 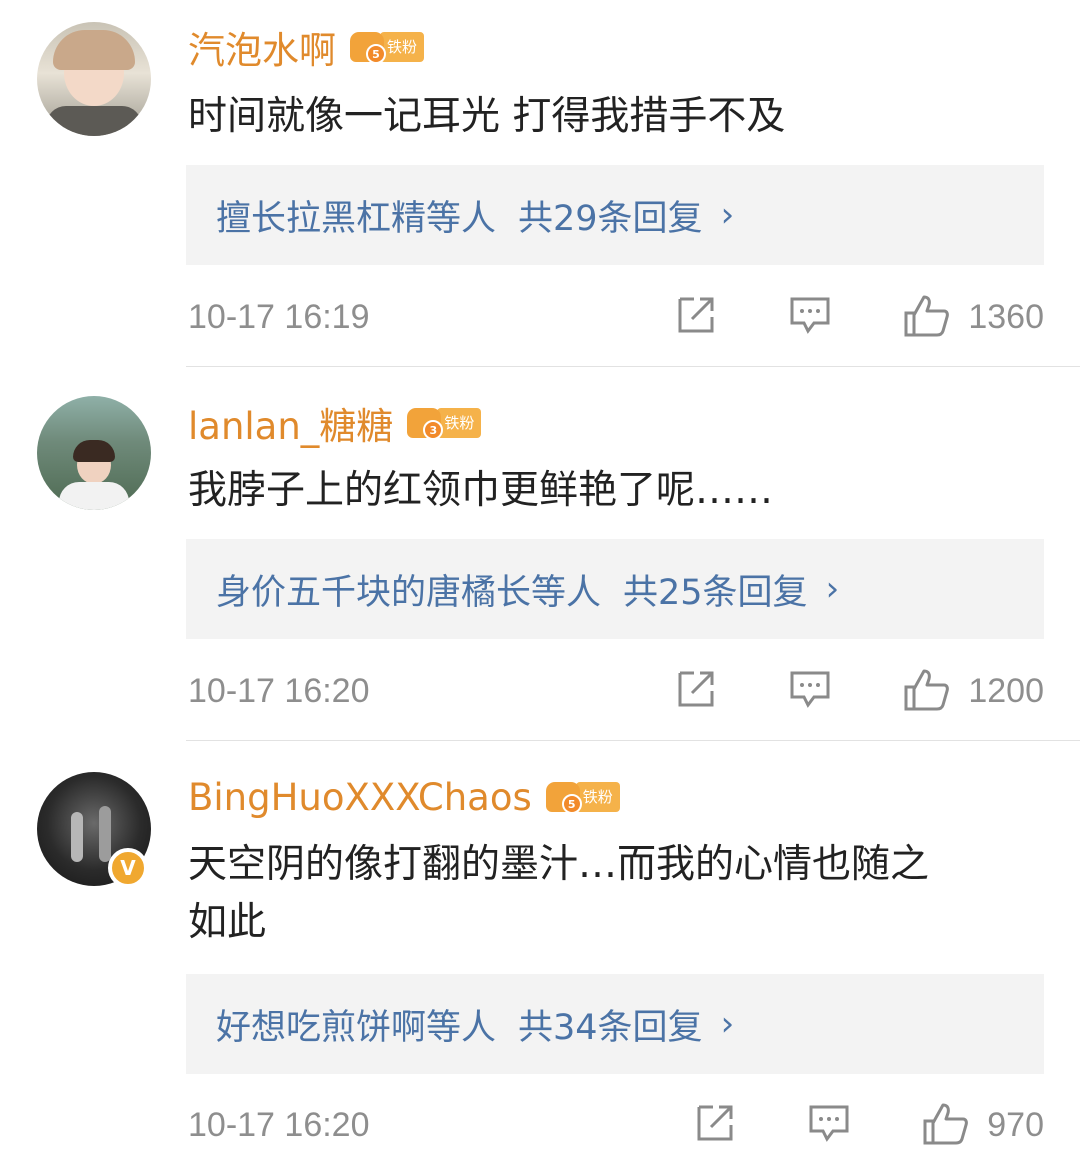 I want to click on replies-count: 共29条回复, so click(x=610, y=215).